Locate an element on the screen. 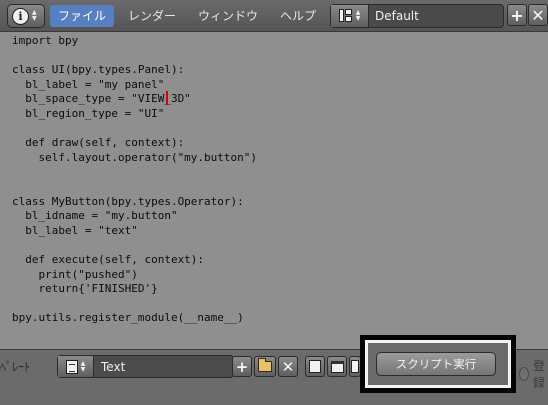 The width and height of the screenshot is (548, 405). folder-icon is located at coordinates (265, 365).